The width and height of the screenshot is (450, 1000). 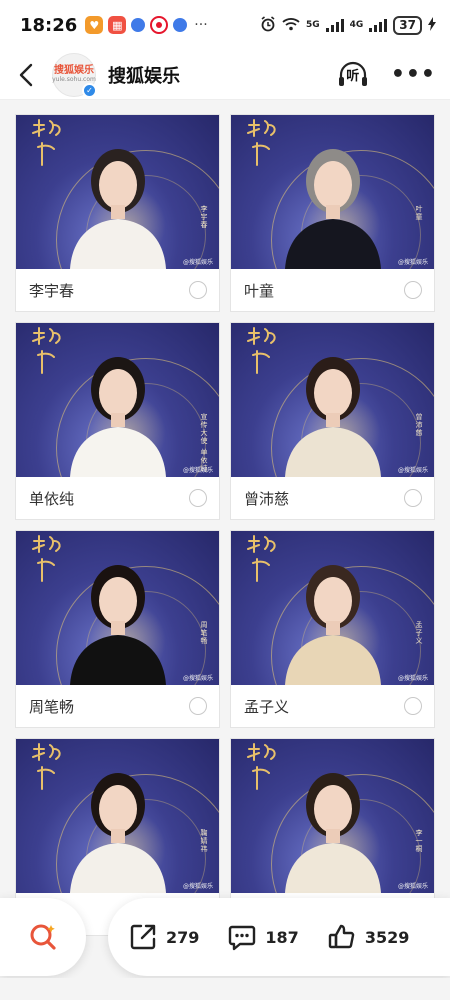 I want to click on listen-label: 听, so click(x=353, y=76).